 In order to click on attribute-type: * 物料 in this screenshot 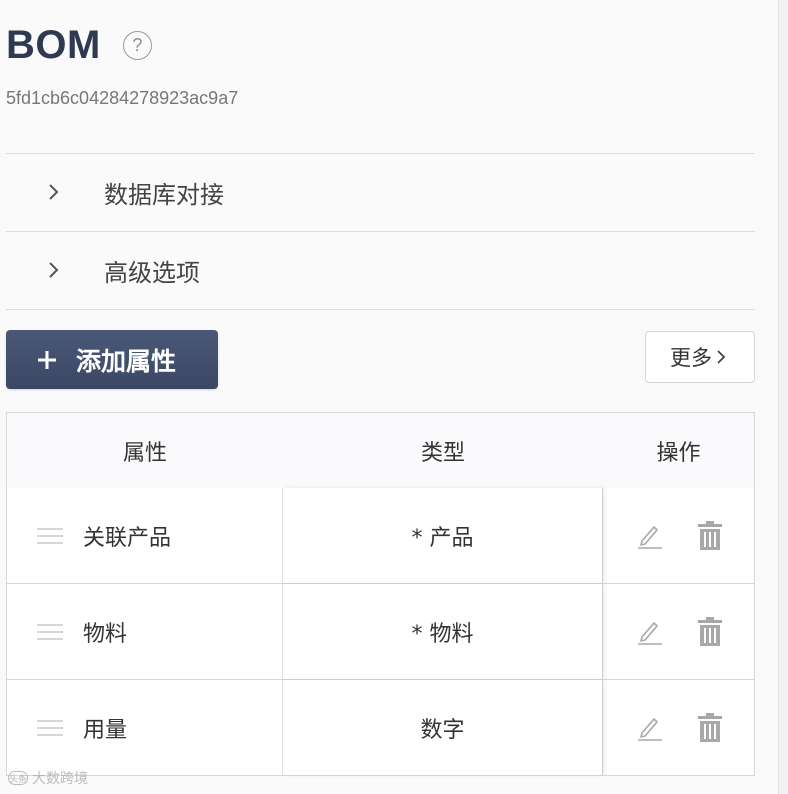, I will do `click(442, 634)`.